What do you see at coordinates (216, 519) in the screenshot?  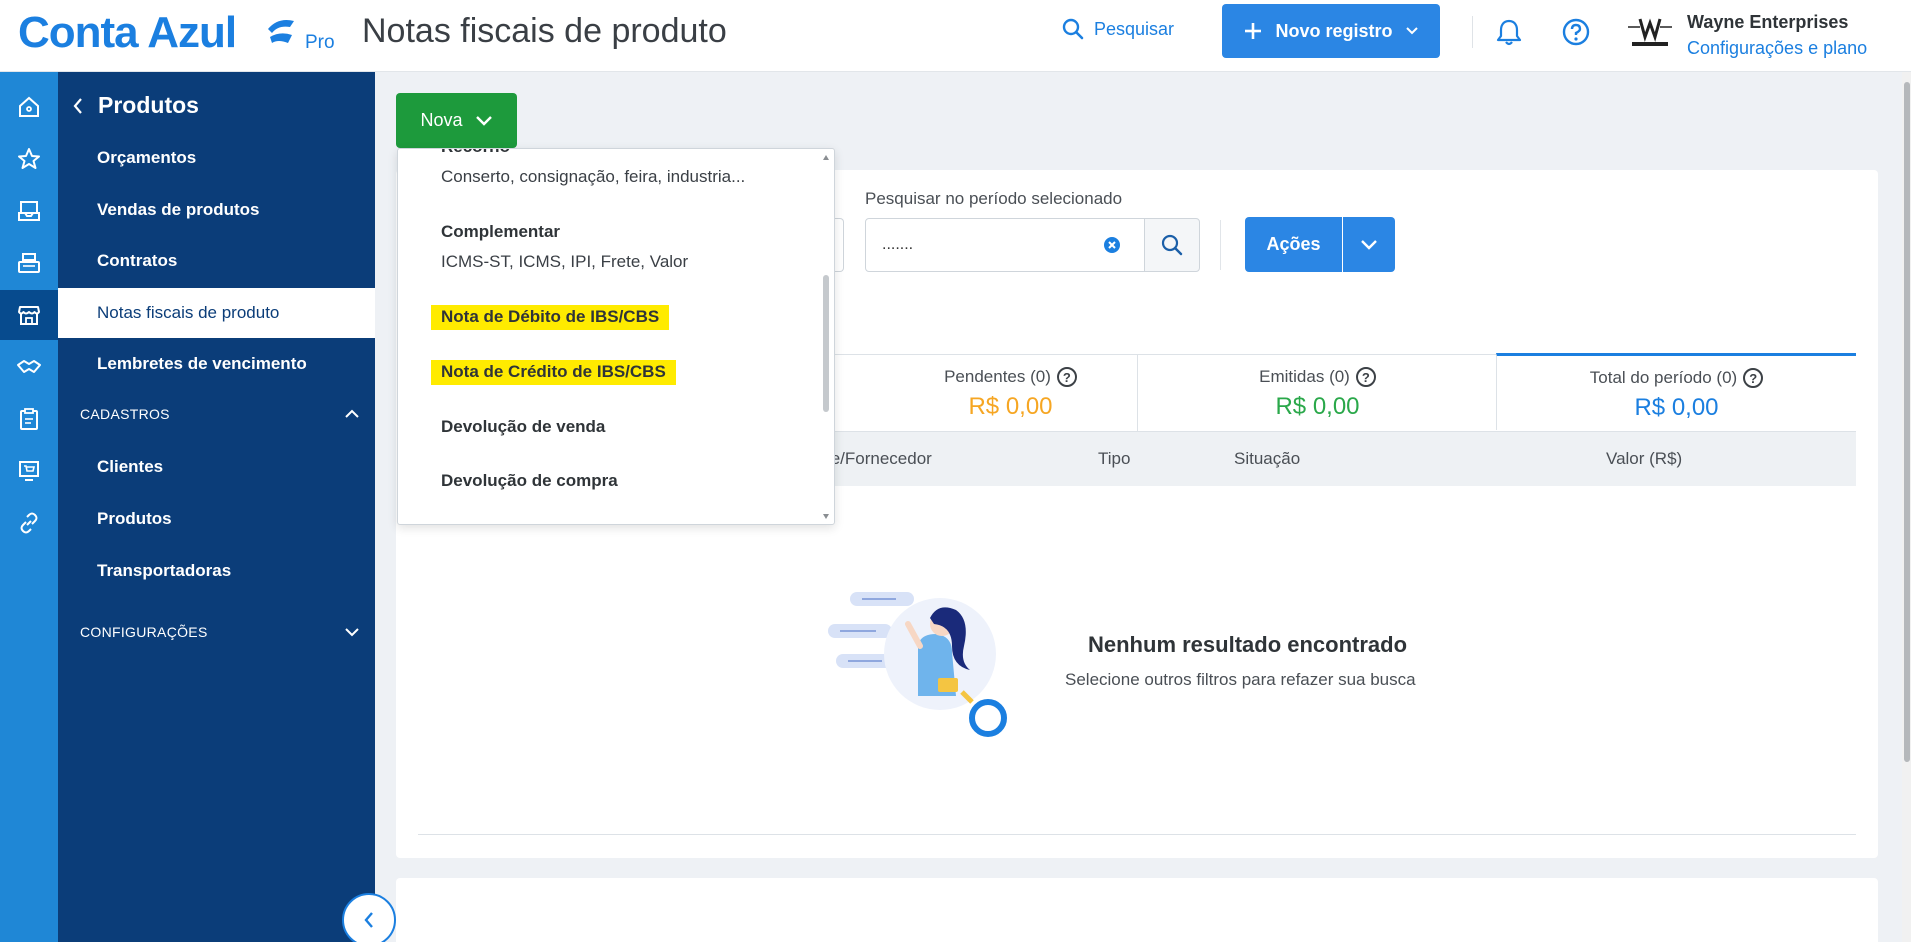 I see `sidebar-item-produtos: Produtos` at bounding box center [216, 519].